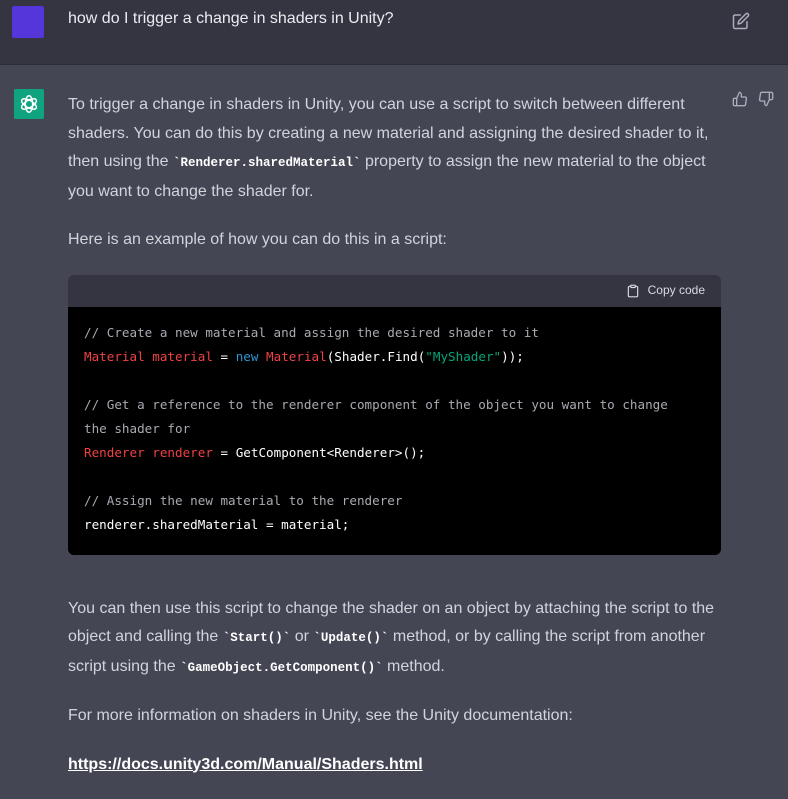 Image resolution: width=788 pixels, height=799 pixels. What do you see at coordinates (247, 356) in the screenshot?
I see `code-token: new` at bounding box center [247, 356].